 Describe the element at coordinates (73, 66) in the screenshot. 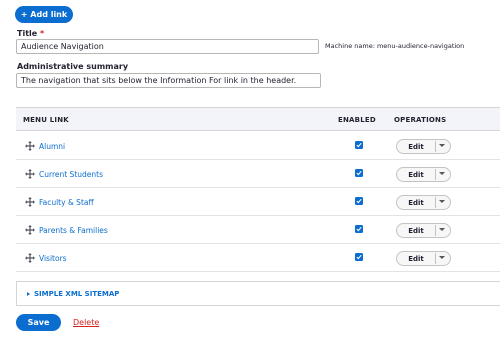

I see `summary-label: Administrative summary` at that location.